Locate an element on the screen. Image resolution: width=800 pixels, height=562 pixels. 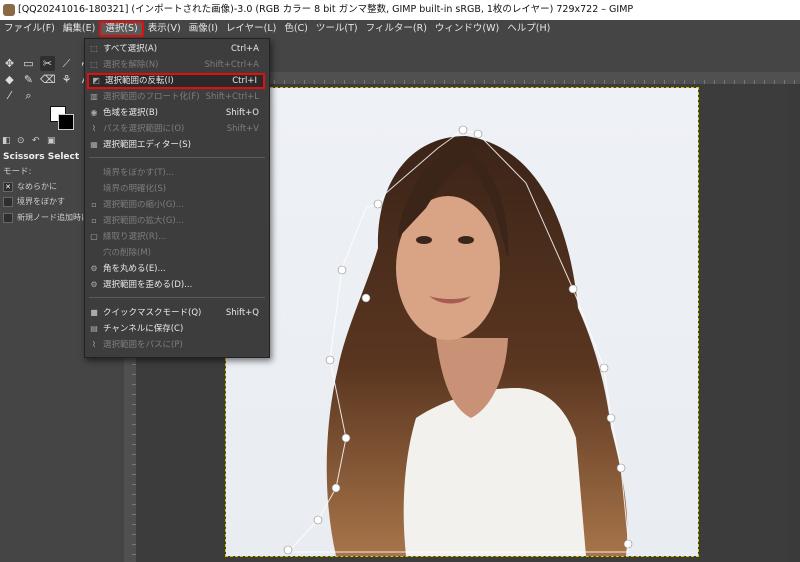
menu-windows: ウィンドウ(W) is located at coordinates (467, 29).